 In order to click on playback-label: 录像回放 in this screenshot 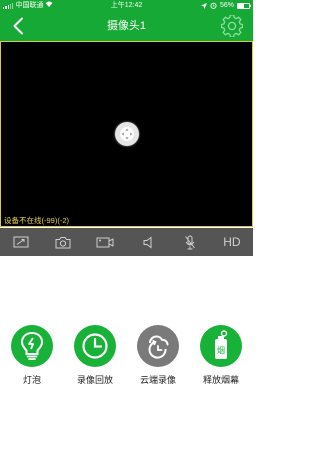, I will do `click(94, 380)`.